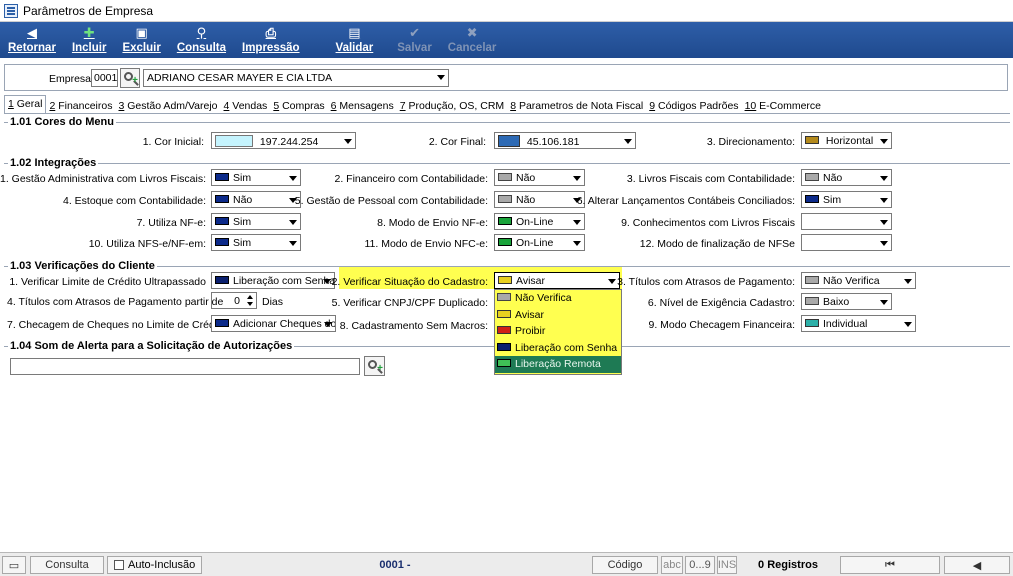 Image resolution: width=1013 pixels, height=576 pixels. I want to click on dias-spinner: 0, so click(234, 300).